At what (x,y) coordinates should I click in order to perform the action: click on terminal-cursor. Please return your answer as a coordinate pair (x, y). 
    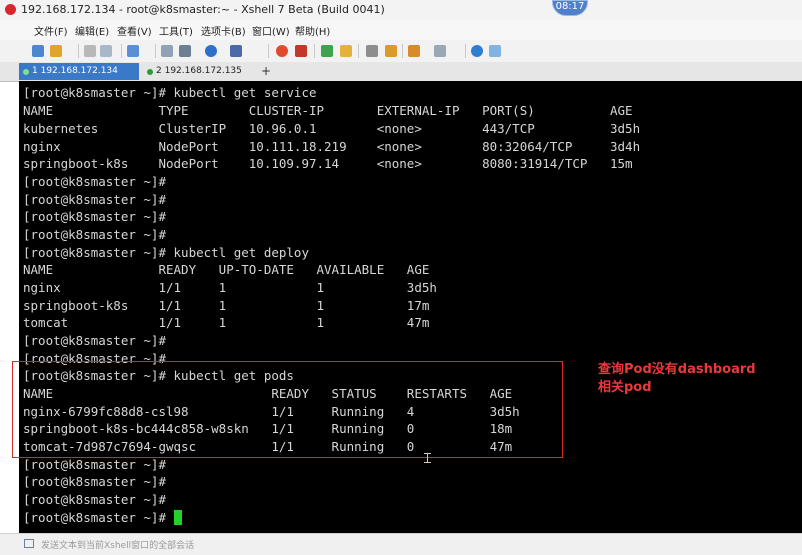
    Looking at the image, I should click on (177, 517).